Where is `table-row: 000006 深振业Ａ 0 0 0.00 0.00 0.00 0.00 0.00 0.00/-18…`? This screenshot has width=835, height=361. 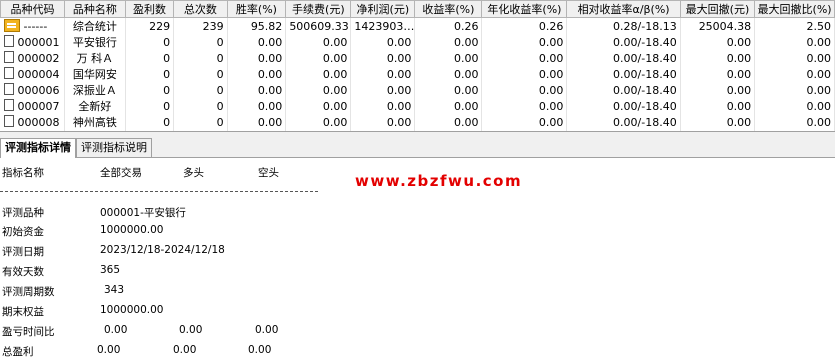 table-row: 000006 深振业Ａ 0 0 0.00 0.00 0.00 0.00 0.00 0.00/-18… is located at coordinates (417, 90).